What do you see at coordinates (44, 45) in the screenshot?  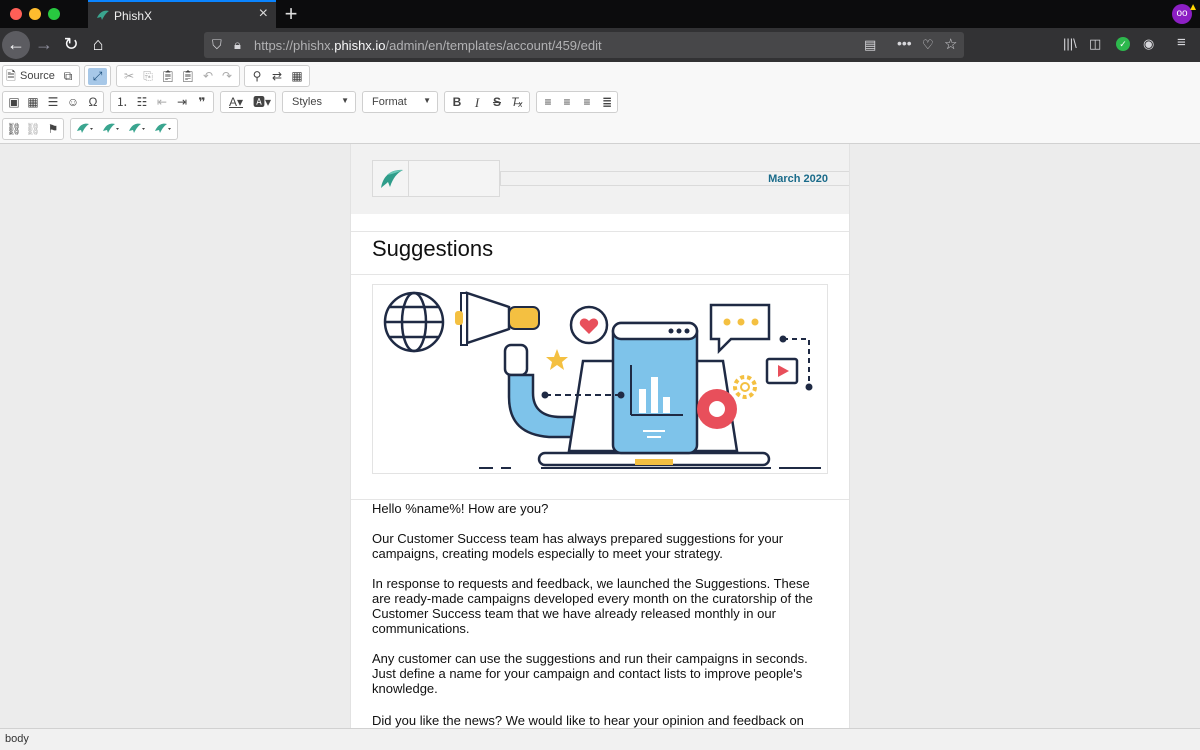 I see `forward-button: →` at bounding box center [44, 45].